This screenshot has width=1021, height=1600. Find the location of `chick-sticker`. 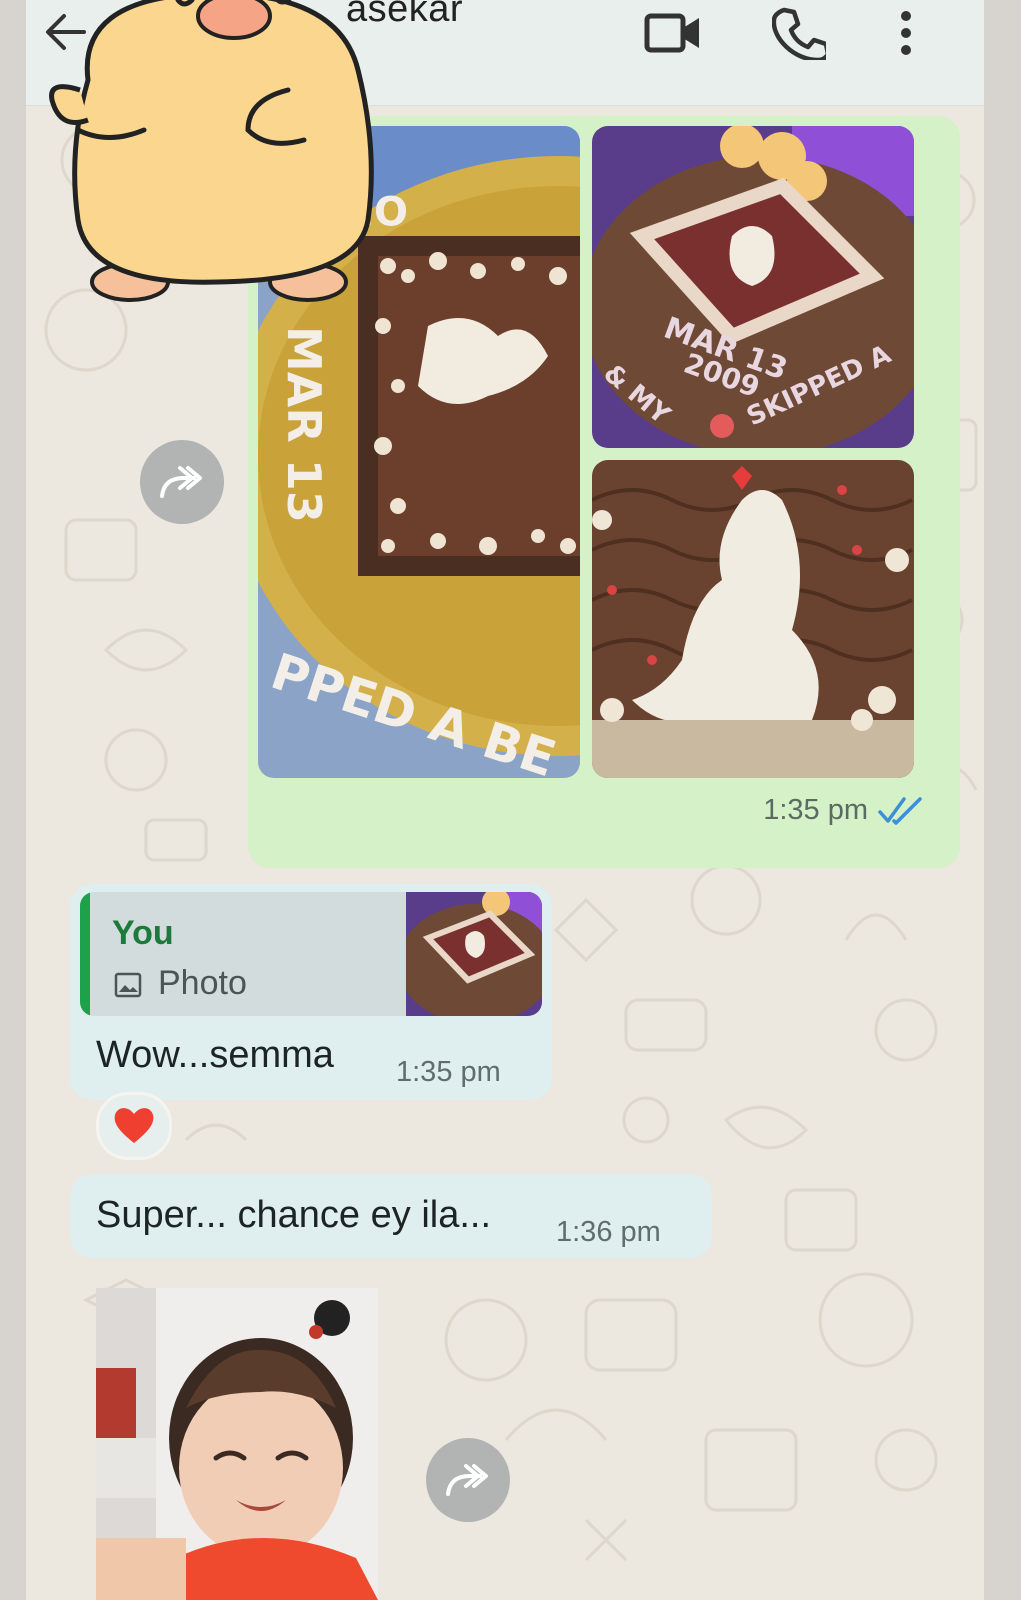

chick-sticker is located at coordinates (213, 160).